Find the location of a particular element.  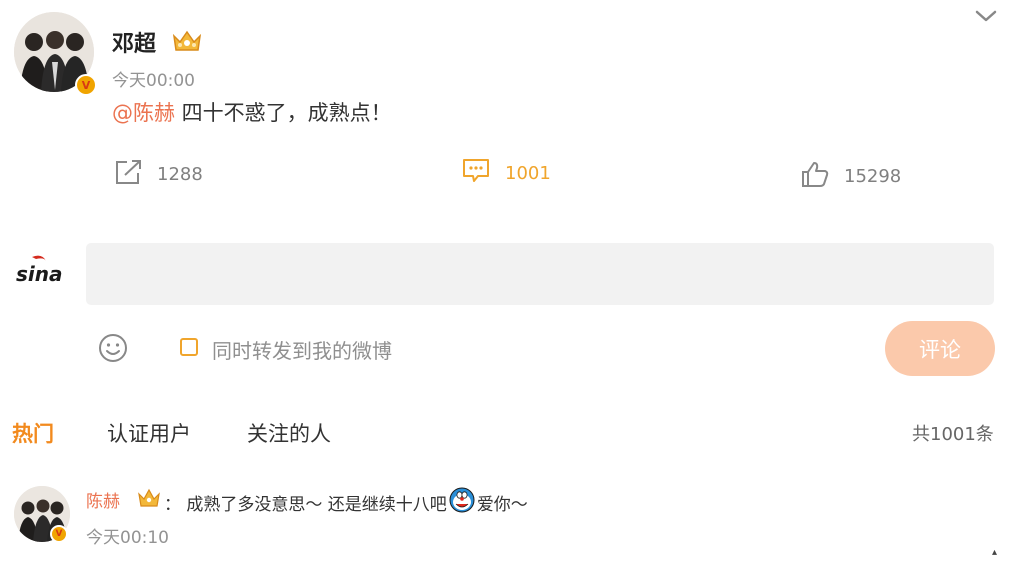

like-count: 15298 is located at coordinates (873, 176).